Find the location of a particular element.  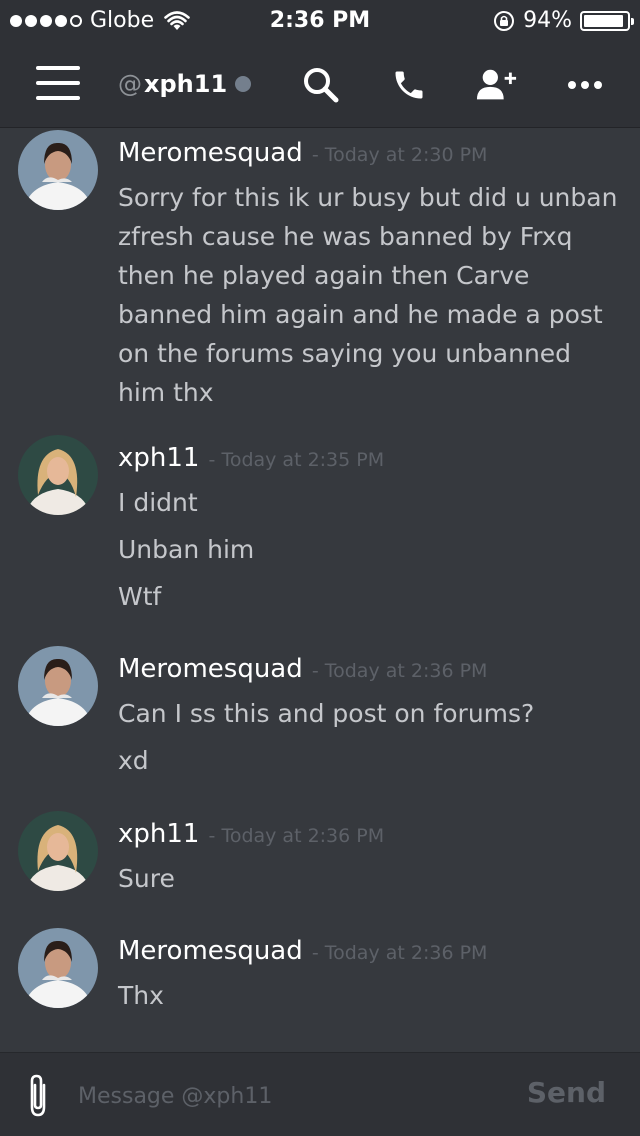

status-right: 94% is located at coordinates (563, 20).